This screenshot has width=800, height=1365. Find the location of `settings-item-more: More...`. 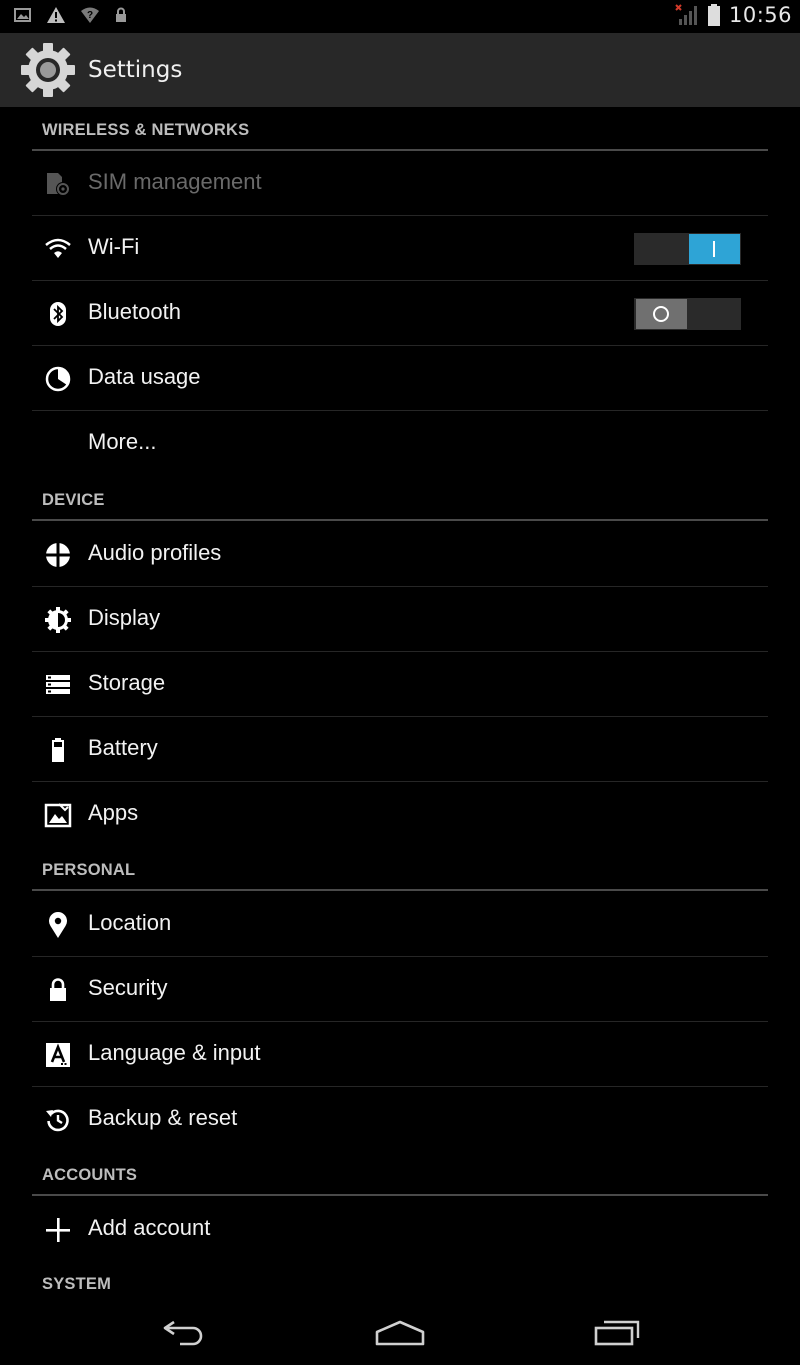

settings-item-more: More... is located at coordinates (400, 443).